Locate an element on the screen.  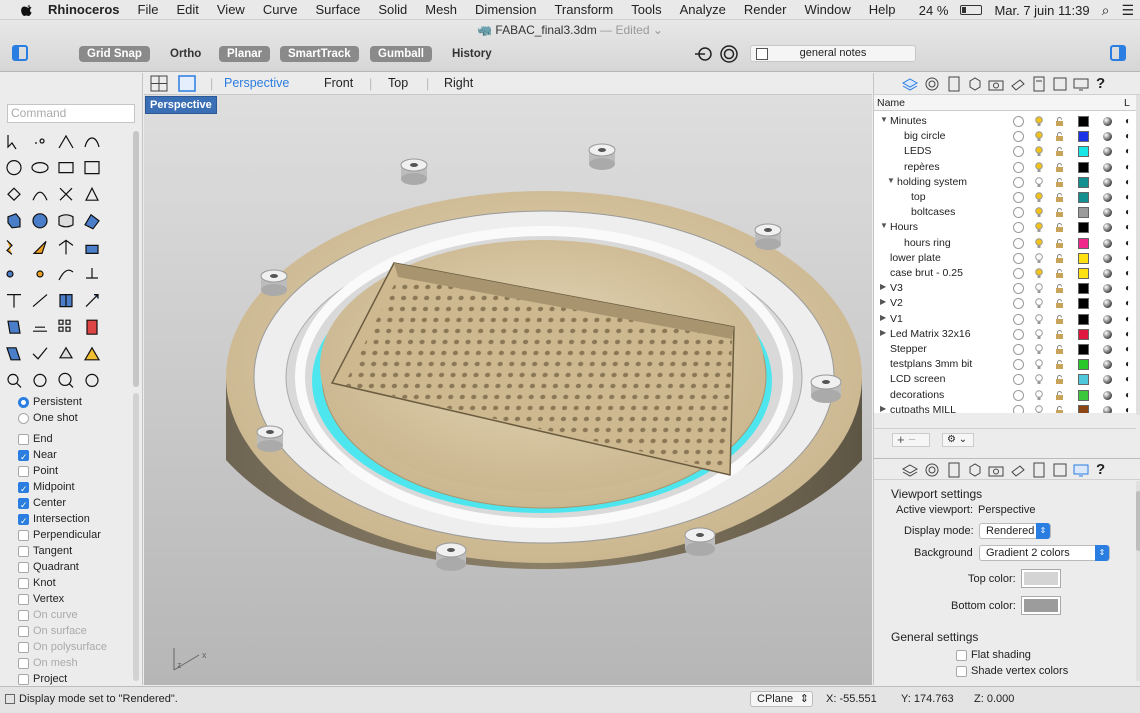
status-expand-icon is located at coordinates (10, 699).